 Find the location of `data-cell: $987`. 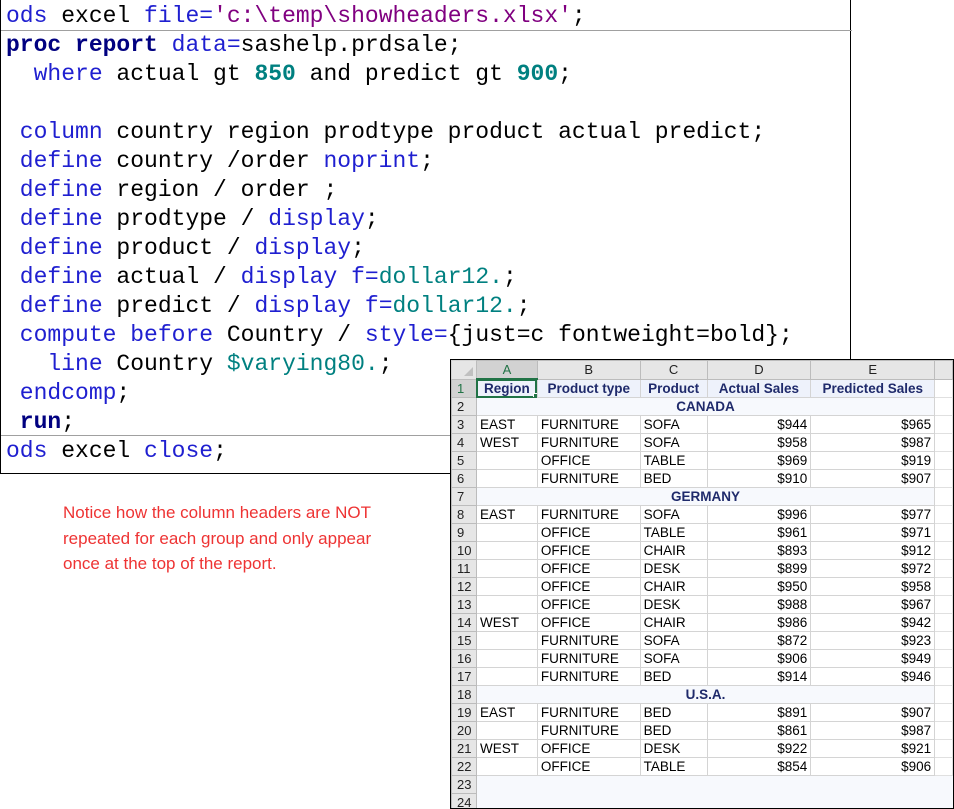

data-cell: $987 is located at coordinates (873, 442).